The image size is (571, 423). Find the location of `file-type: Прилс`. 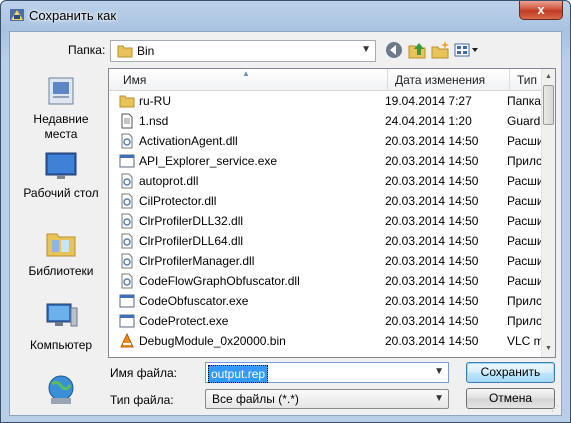

file-type: Прилс is located at coordinates (525, 321).